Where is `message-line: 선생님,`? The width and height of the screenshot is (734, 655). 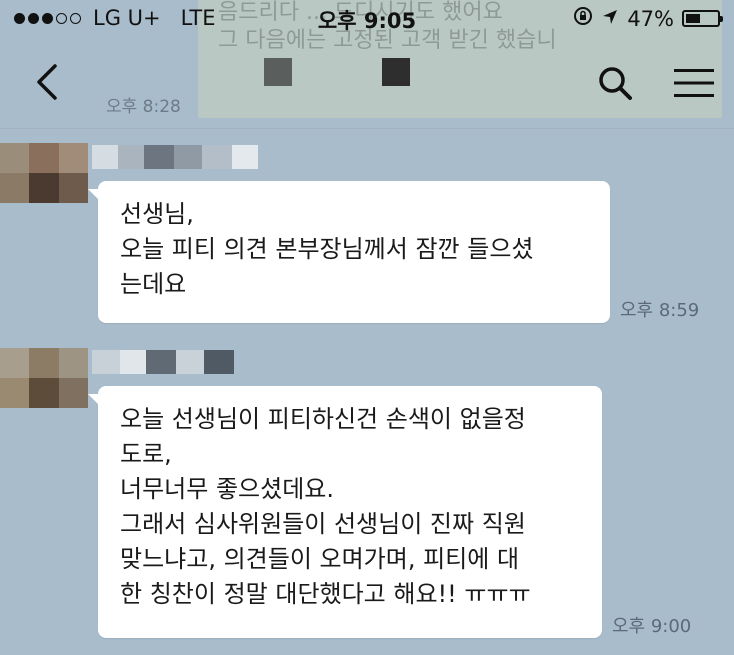
message-line: 선생님, is located at coordinates (157, 214).